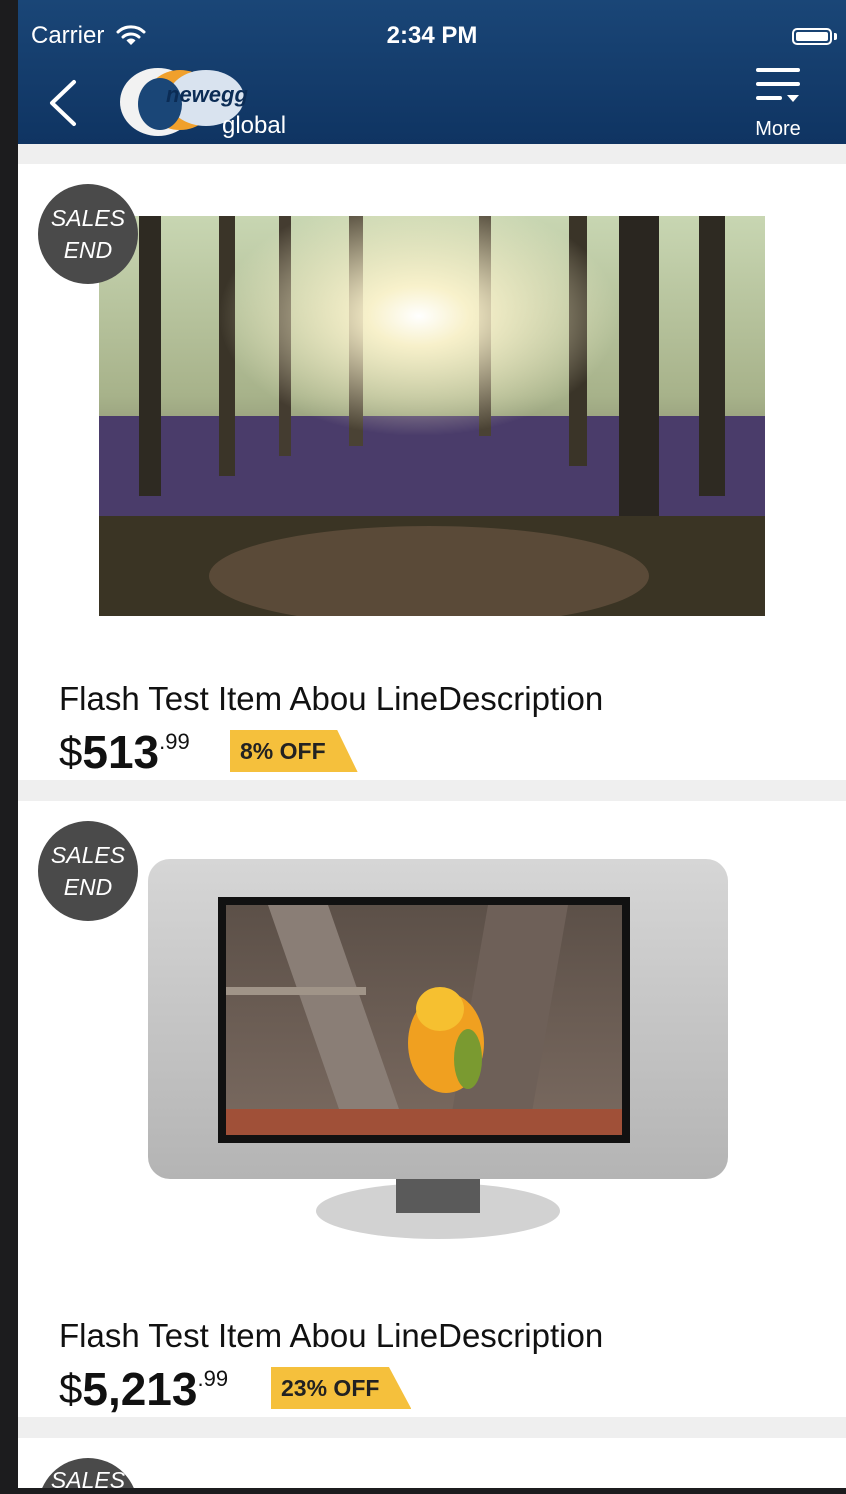  I want to click on newegg-global-logo: newegg global, so click(218, 102).